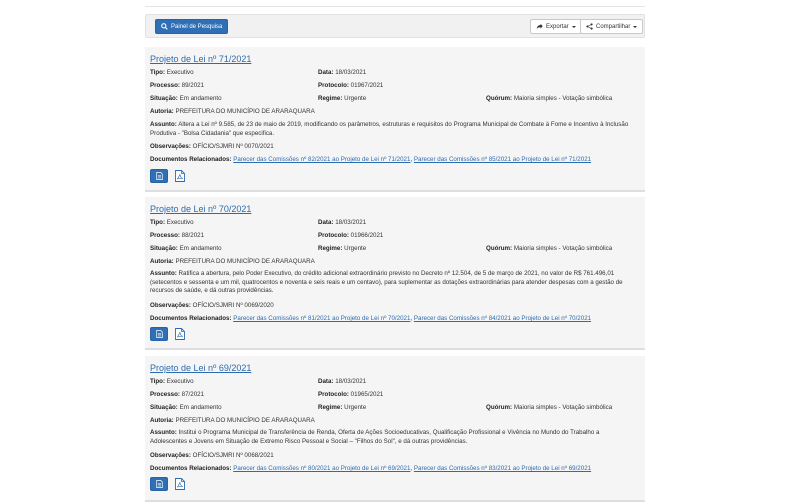 This screenshot has width=800, height=502. I want to click on observacoes-field: Observações: OFÍCIO/SJMRI Nº 0068/2021, so click(212, 455).